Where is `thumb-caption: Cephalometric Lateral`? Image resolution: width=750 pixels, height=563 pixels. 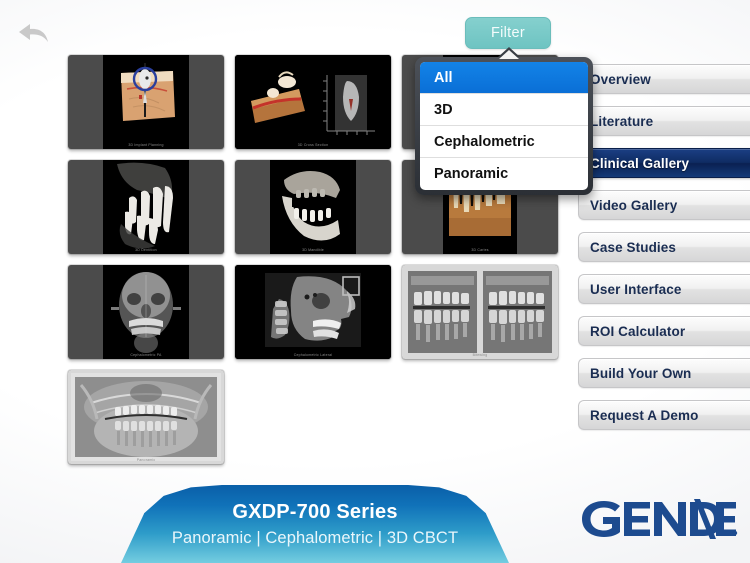
thumb-caption: Cephalometric Lateral is located at coordinates (313, 355).